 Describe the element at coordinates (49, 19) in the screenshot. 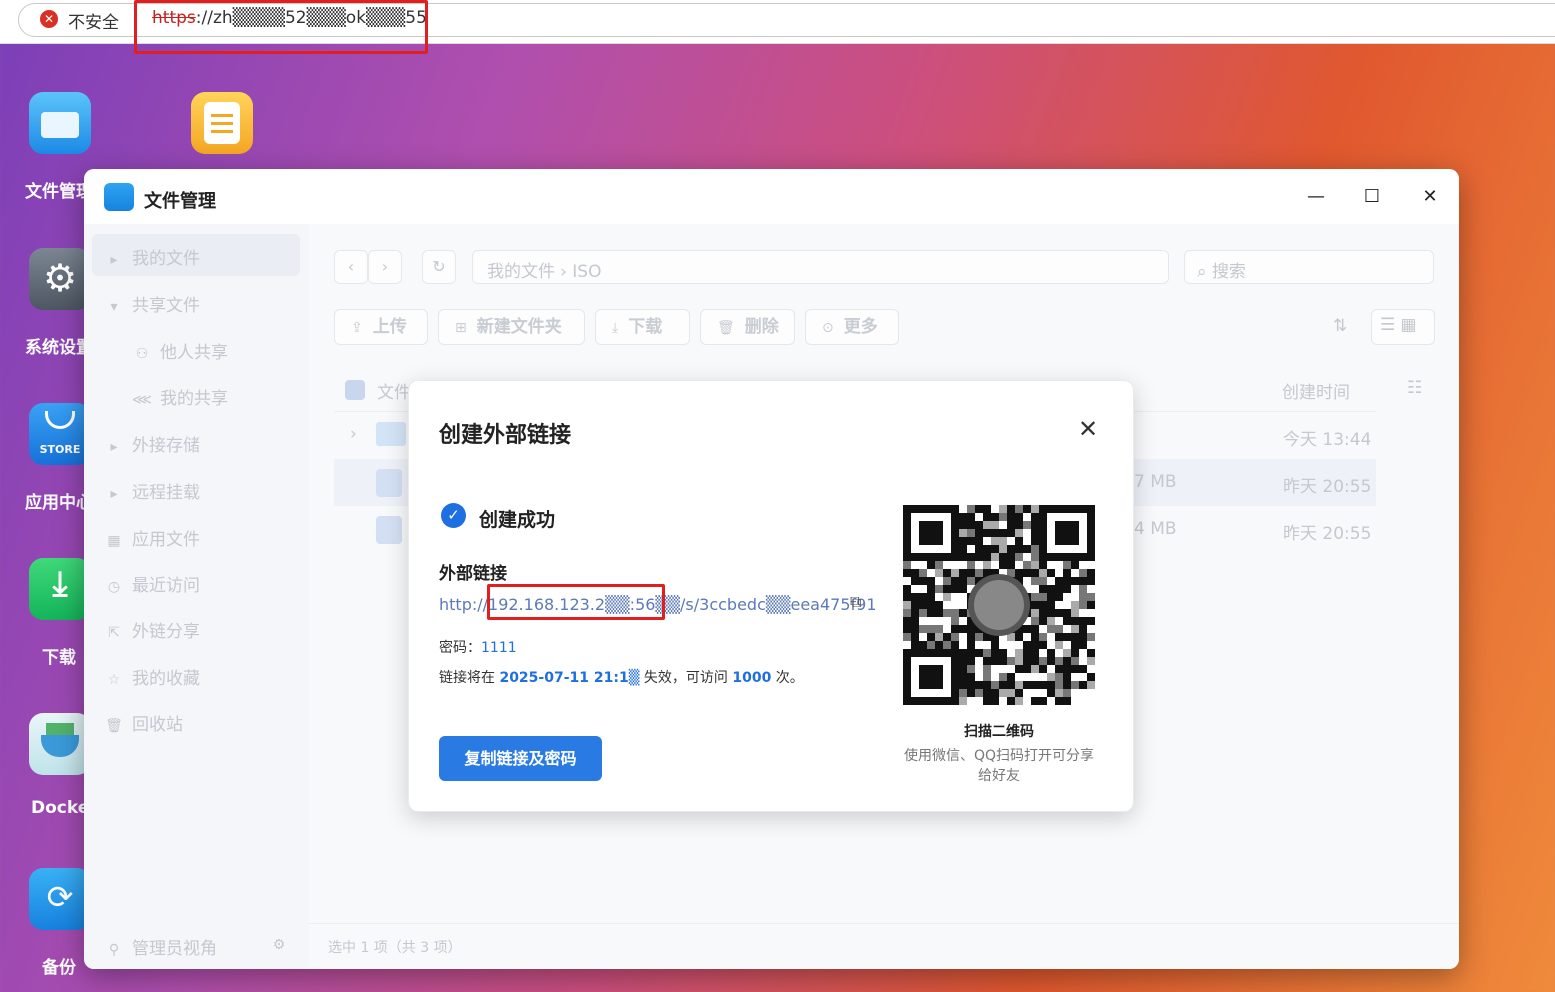

I see `not-secure-icon: ✕` at that location.